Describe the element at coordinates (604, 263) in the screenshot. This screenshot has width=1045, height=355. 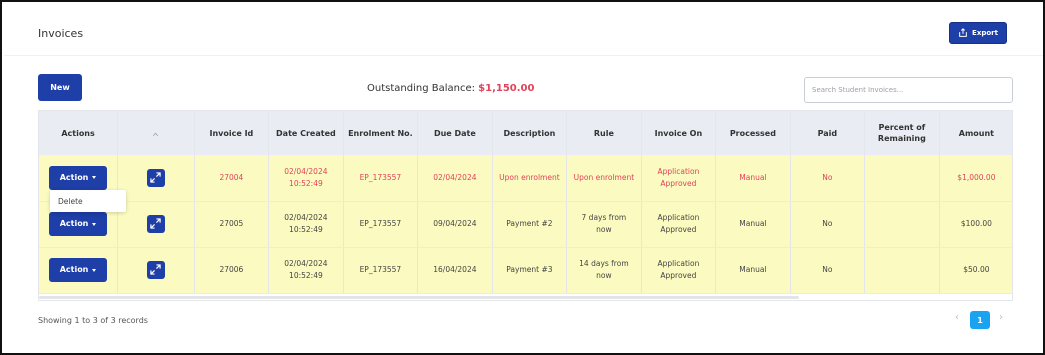
I see `rule-line: 14 days from` at that location.